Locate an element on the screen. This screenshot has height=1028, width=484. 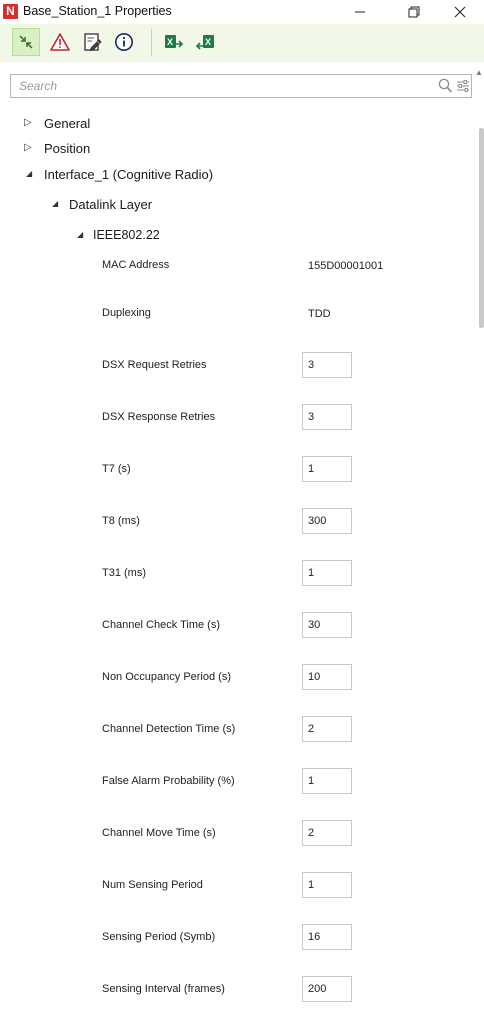
duplexing-label: Duplexing is located at coordinates (126, 313).